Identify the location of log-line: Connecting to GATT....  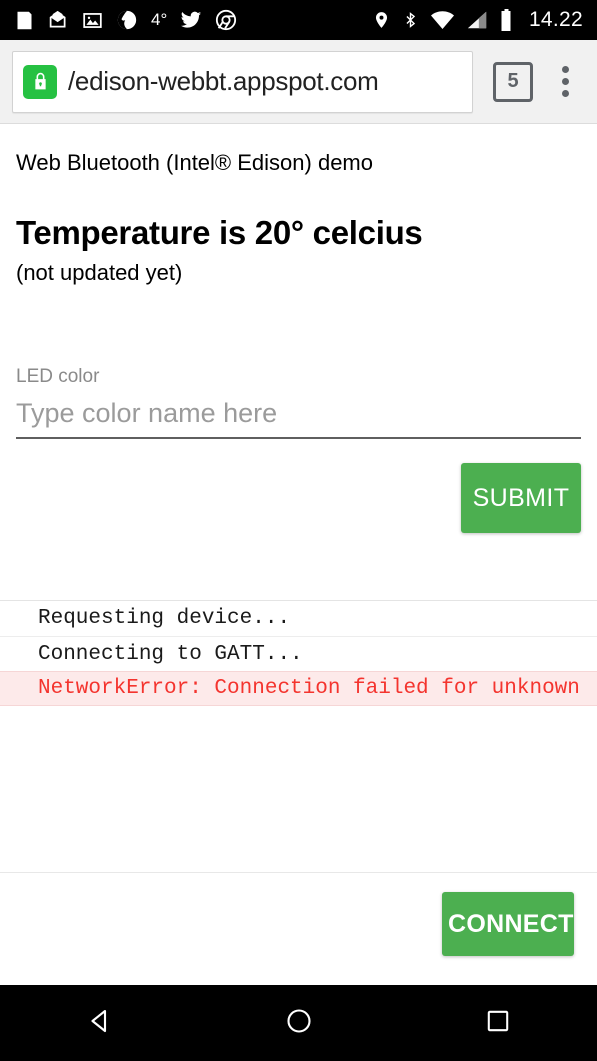
(298, 653).